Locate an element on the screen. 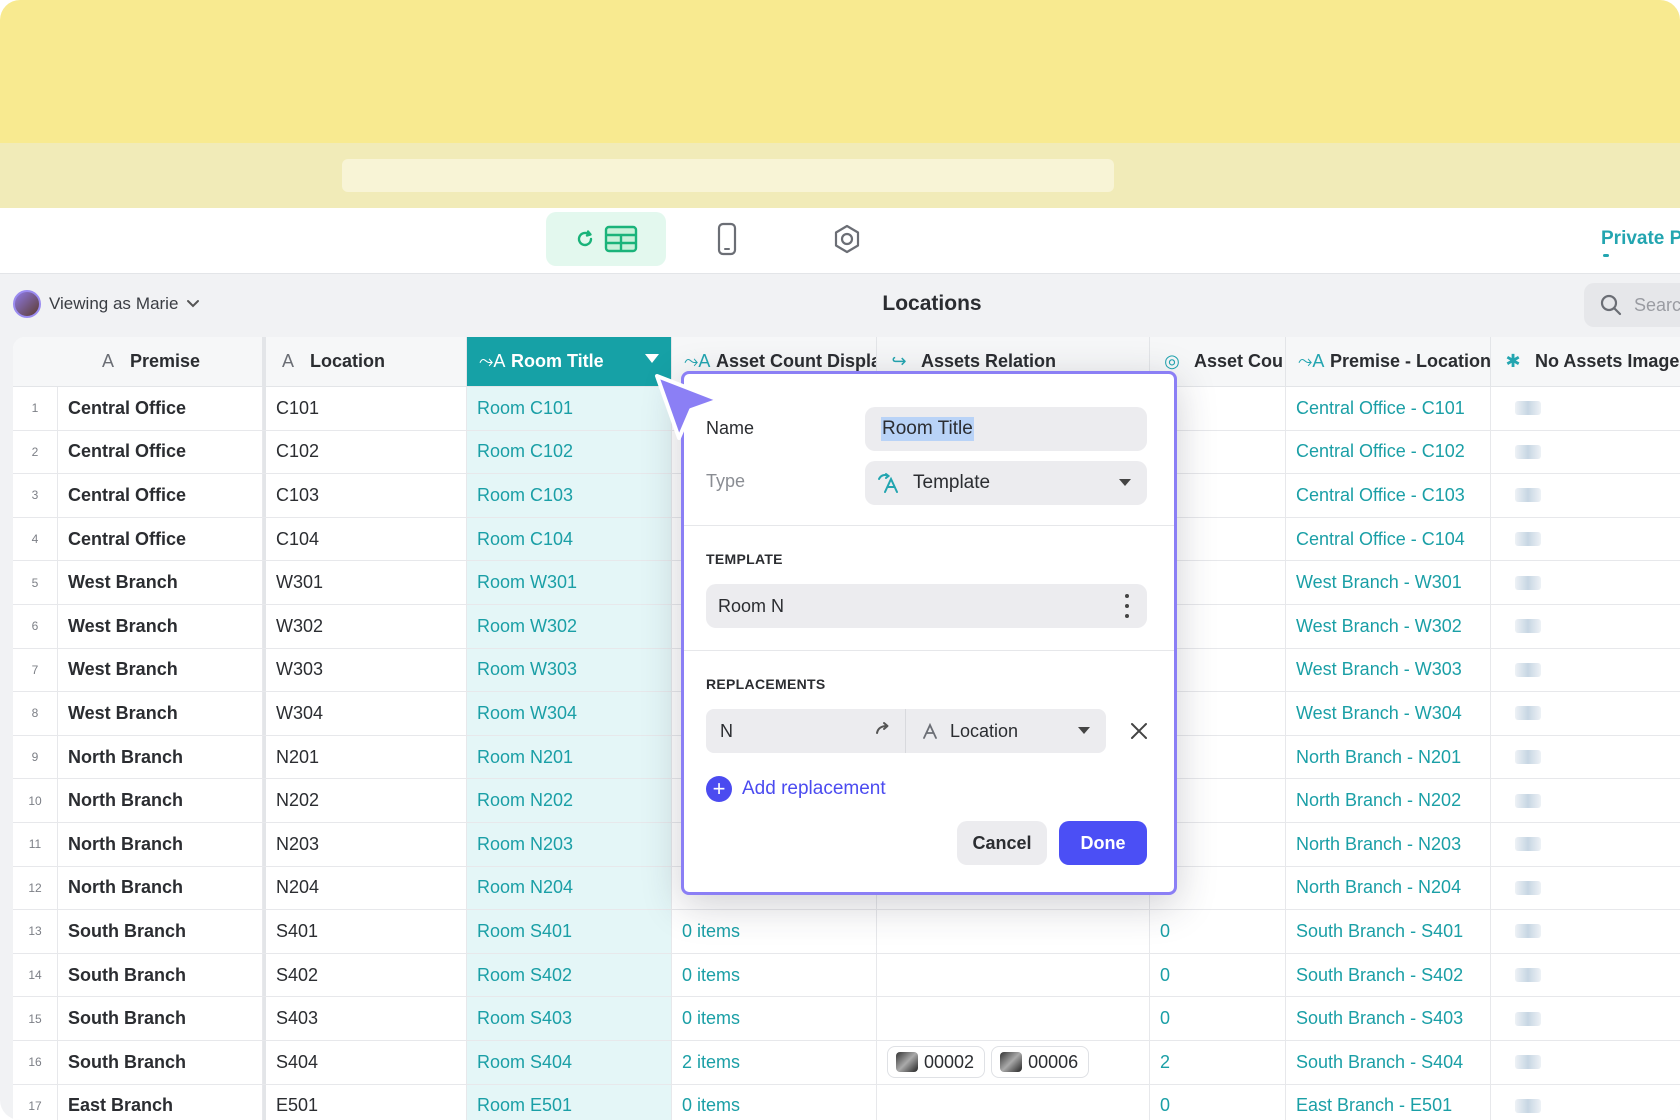 This screenshot has width=1680, height=1120. cell-location: S402 is located at coordinates (365, 975).